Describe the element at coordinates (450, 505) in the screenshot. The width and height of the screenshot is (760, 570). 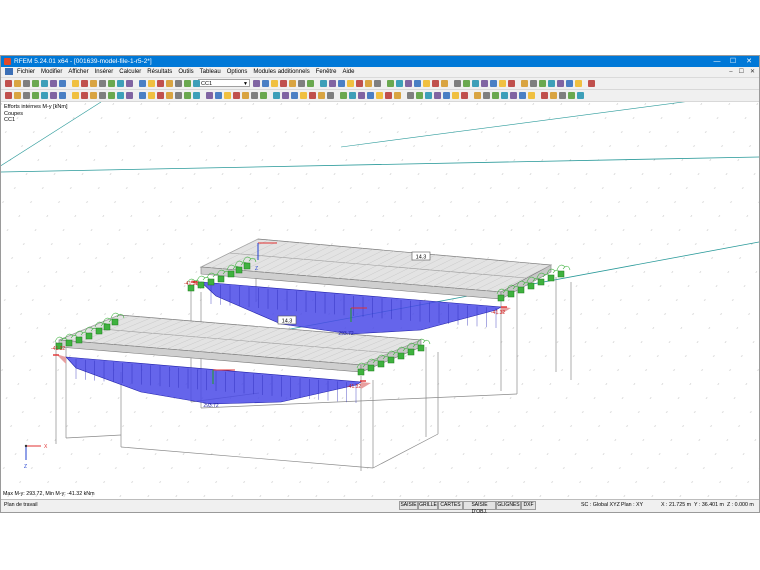
I see `toggle-cartes-button: CARTES` at that location.